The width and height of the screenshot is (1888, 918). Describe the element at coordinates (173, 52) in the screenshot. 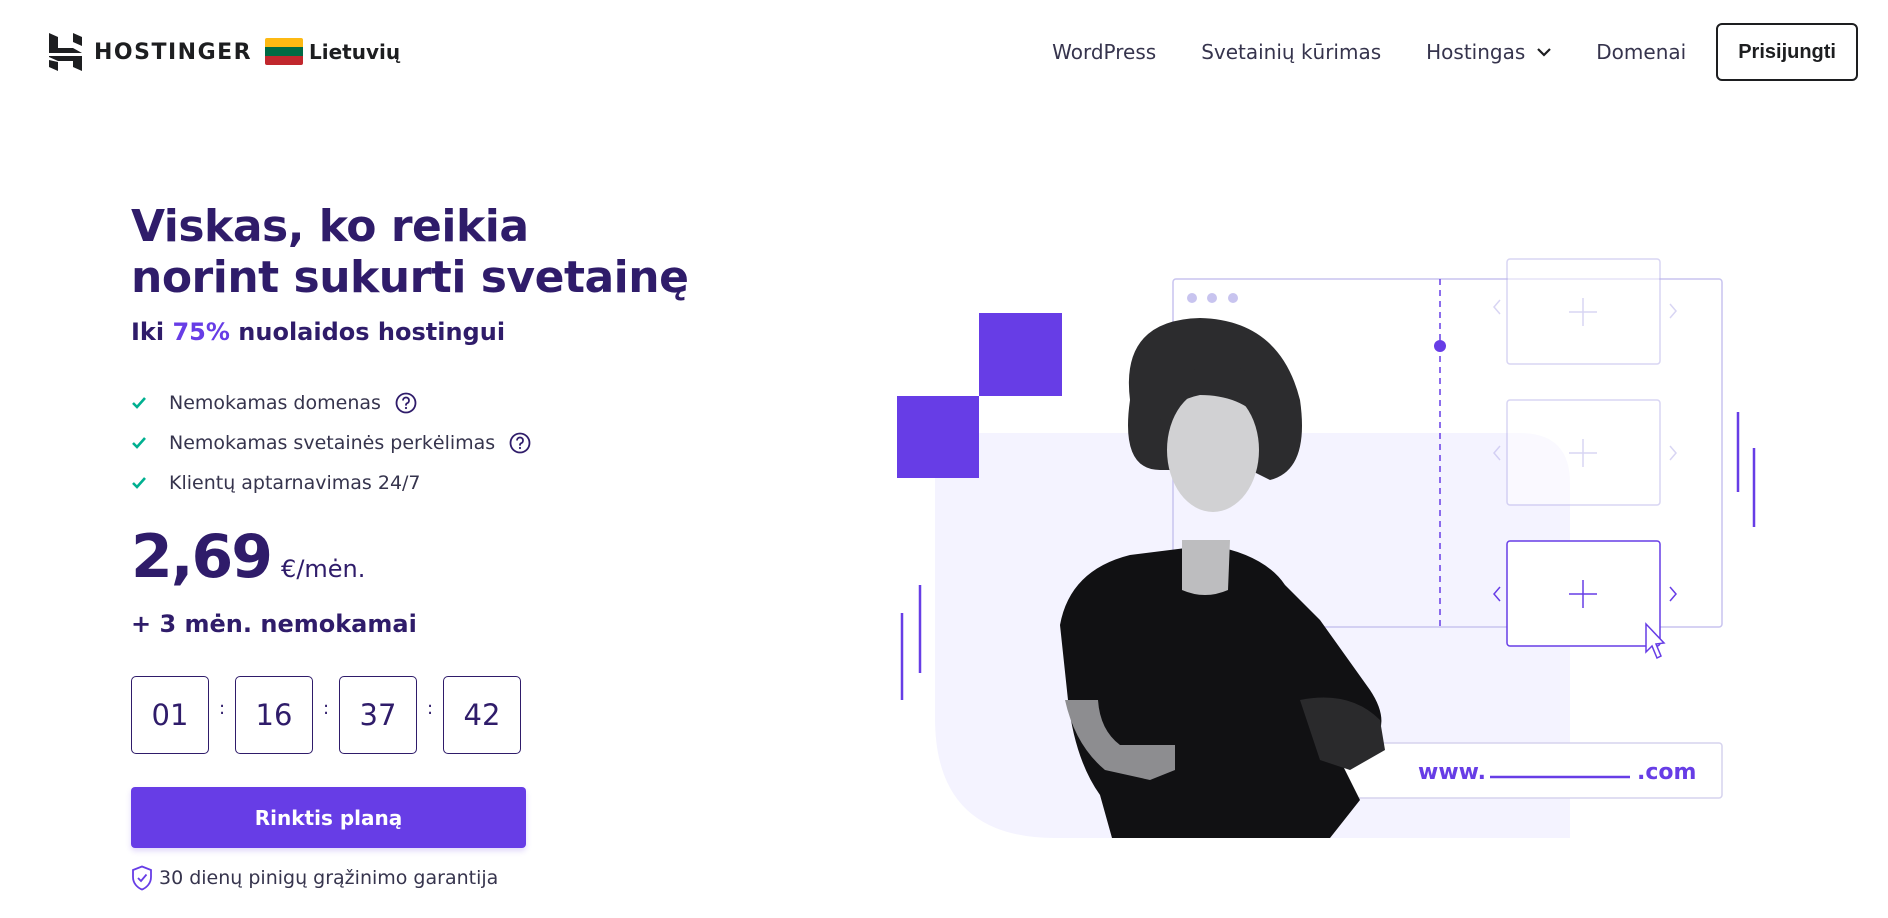

I see `brand-name: HOSTINGER` at that location.